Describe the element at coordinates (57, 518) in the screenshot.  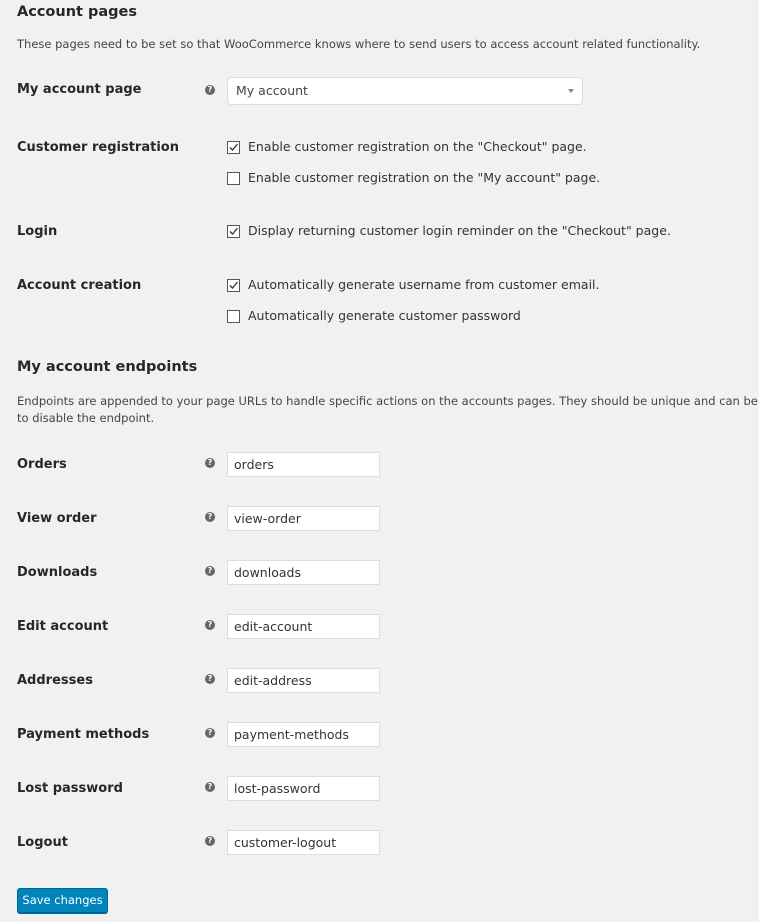
I see `view-order-label: View order` at that location.